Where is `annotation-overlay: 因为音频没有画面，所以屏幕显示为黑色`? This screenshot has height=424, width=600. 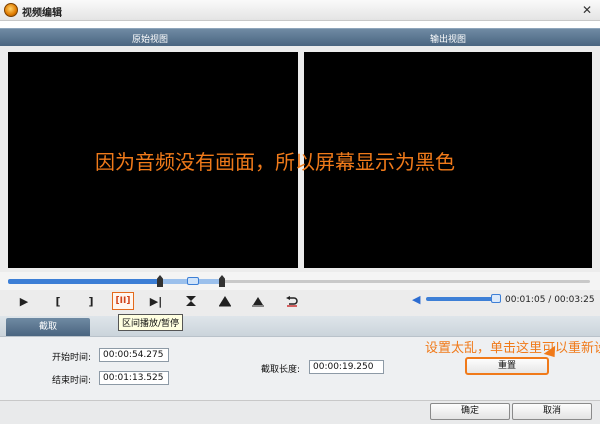
annotation-overlay: 因为音频没有画面，所以屏幕显示为黑色 is located at coordinates (275, 162).